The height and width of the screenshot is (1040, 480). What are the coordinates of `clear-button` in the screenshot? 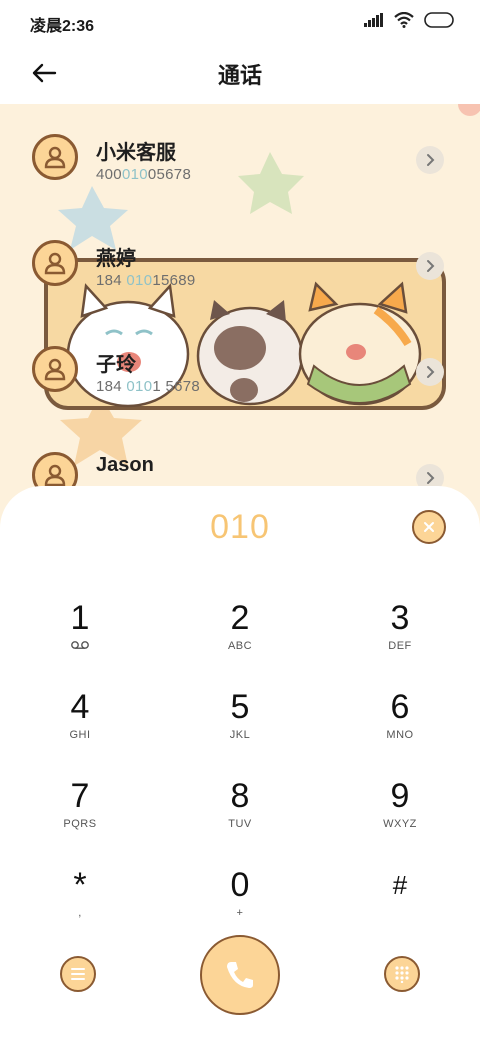 It's located at (429, 527).